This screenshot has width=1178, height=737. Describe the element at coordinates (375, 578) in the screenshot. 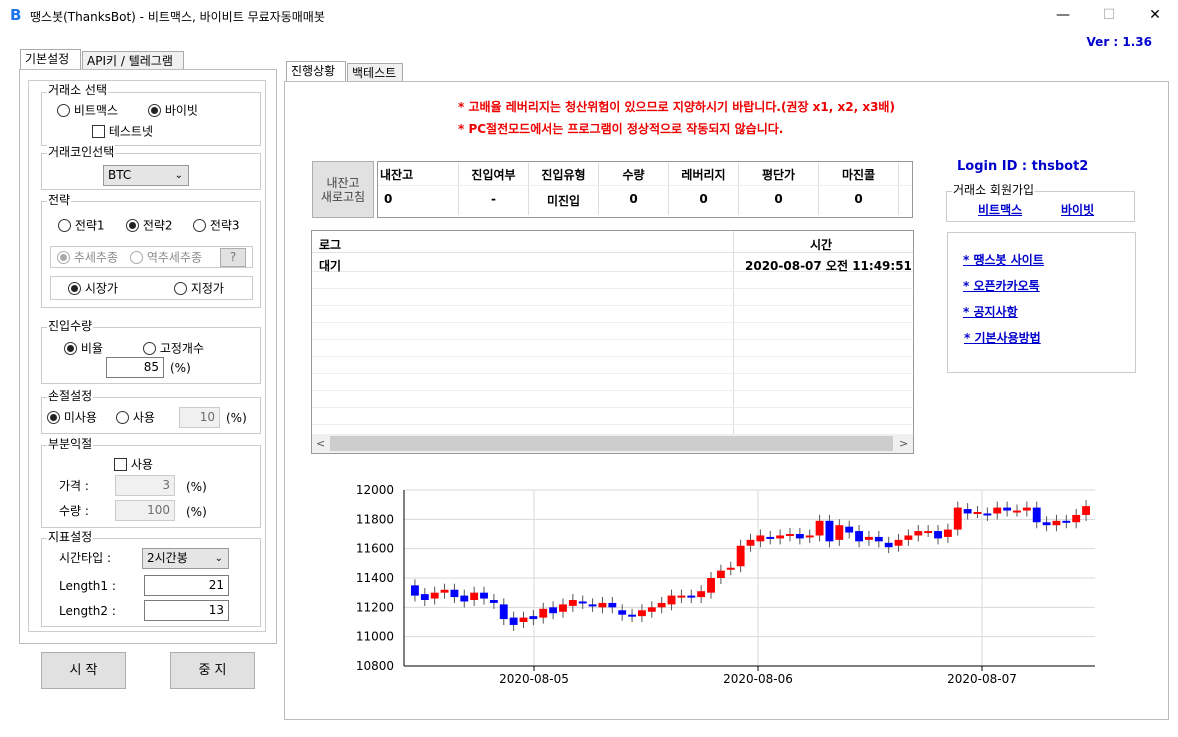

I see `y-tick-label: 11400` at that location.